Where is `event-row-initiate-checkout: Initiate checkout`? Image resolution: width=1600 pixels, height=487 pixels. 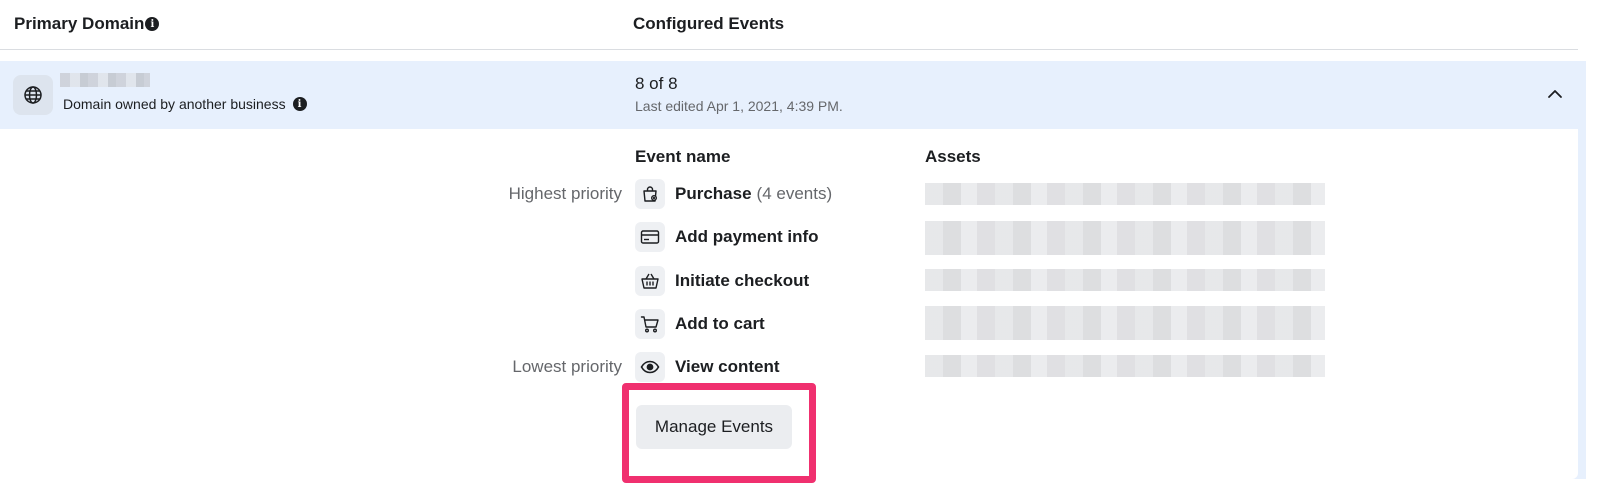
event-row-initiate-checkout: Initiate checkout is located at coordinates (722, 281).